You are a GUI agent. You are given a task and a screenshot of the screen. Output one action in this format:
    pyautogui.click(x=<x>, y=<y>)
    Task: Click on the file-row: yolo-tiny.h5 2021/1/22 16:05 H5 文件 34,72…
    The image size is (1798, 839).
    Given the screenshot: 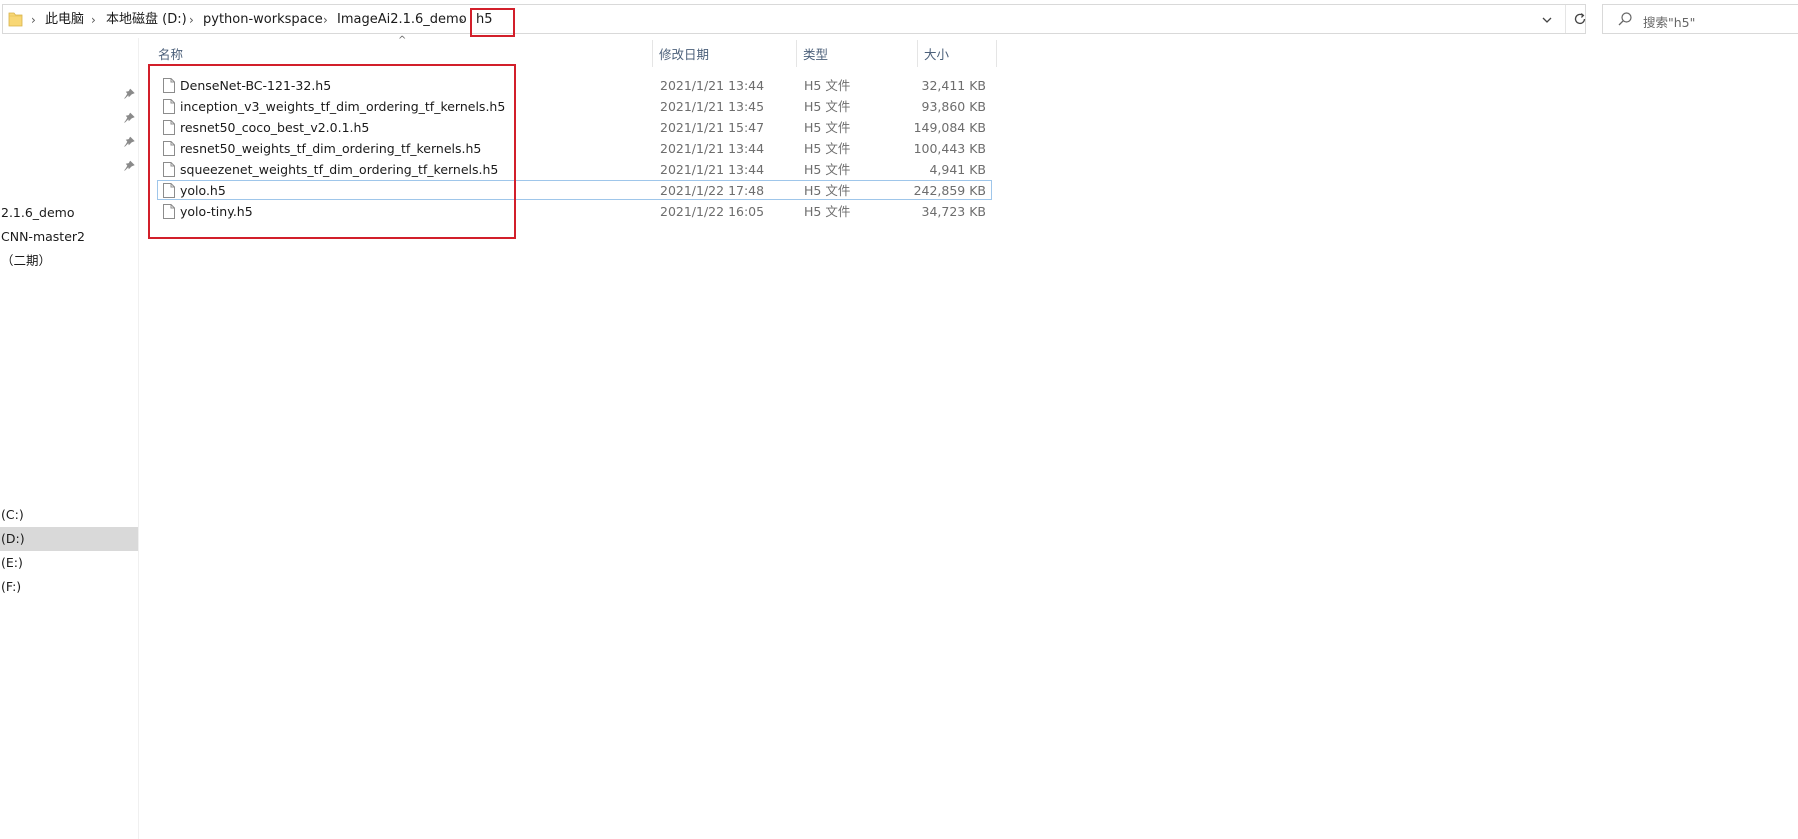 What is the action you would take?
    pyautogui.click(x=574, y=211)
    